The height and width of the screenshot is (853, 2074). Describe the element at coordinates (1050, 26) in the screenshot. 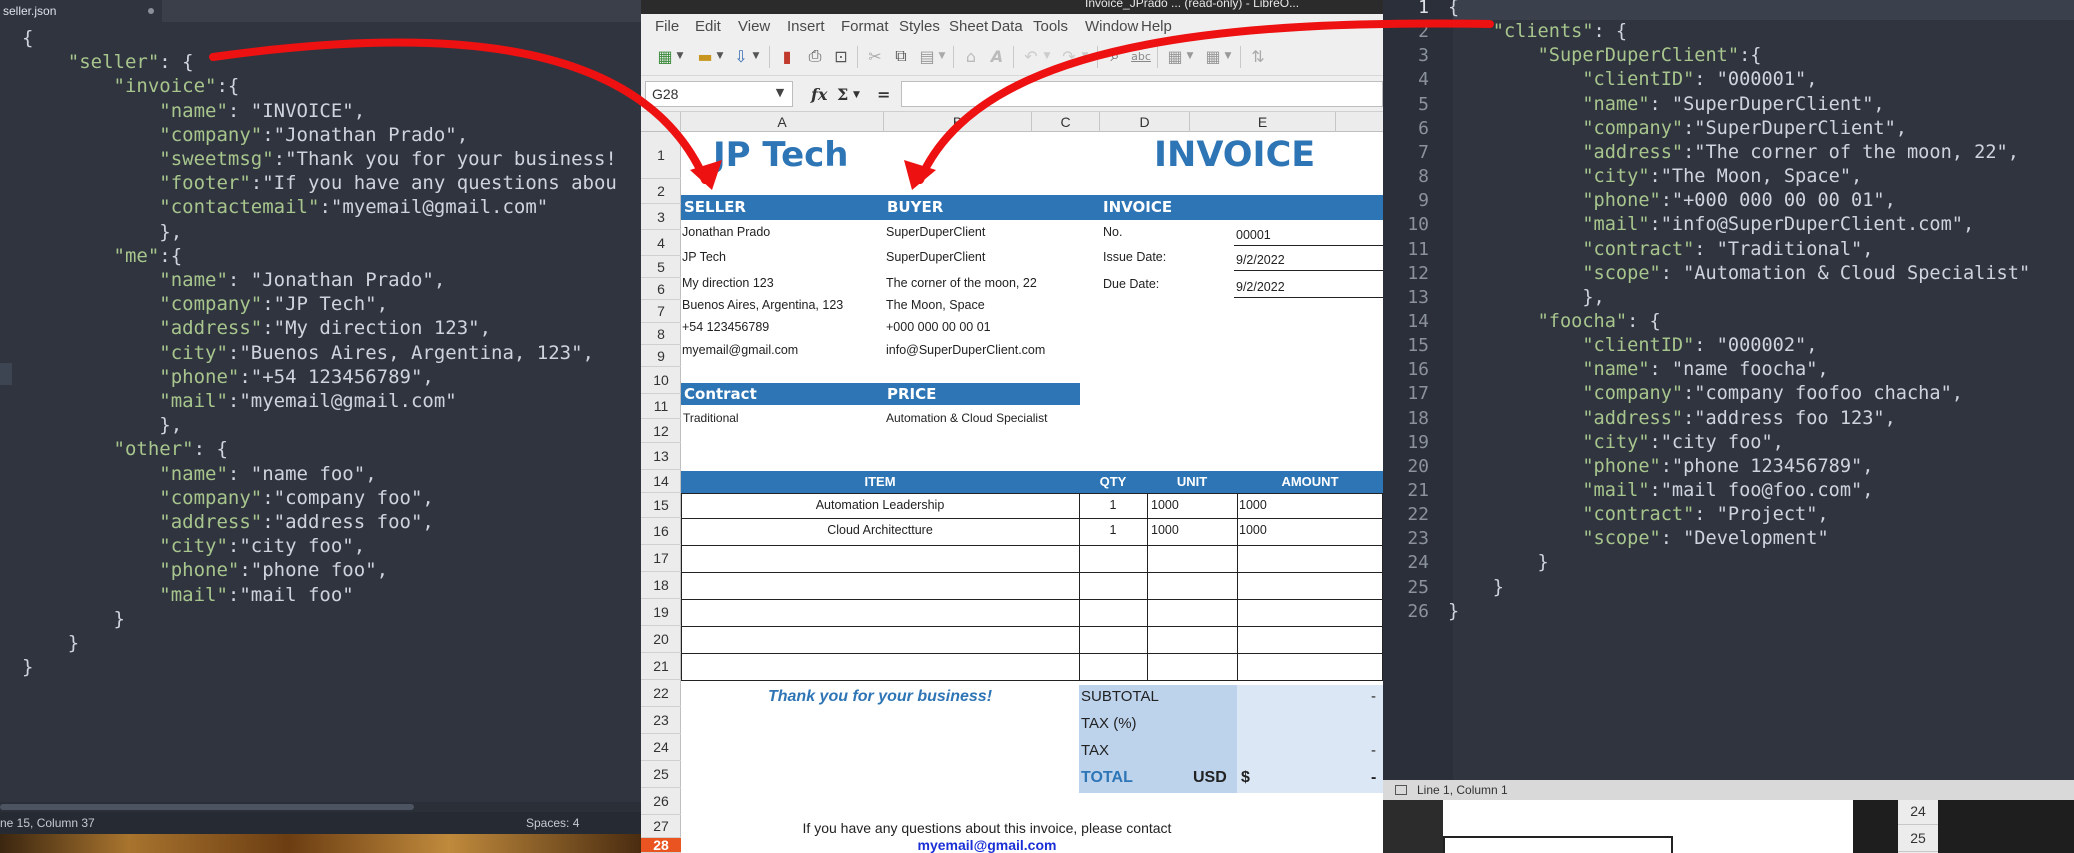

I see `menu-item-tools: Tools` at that location.